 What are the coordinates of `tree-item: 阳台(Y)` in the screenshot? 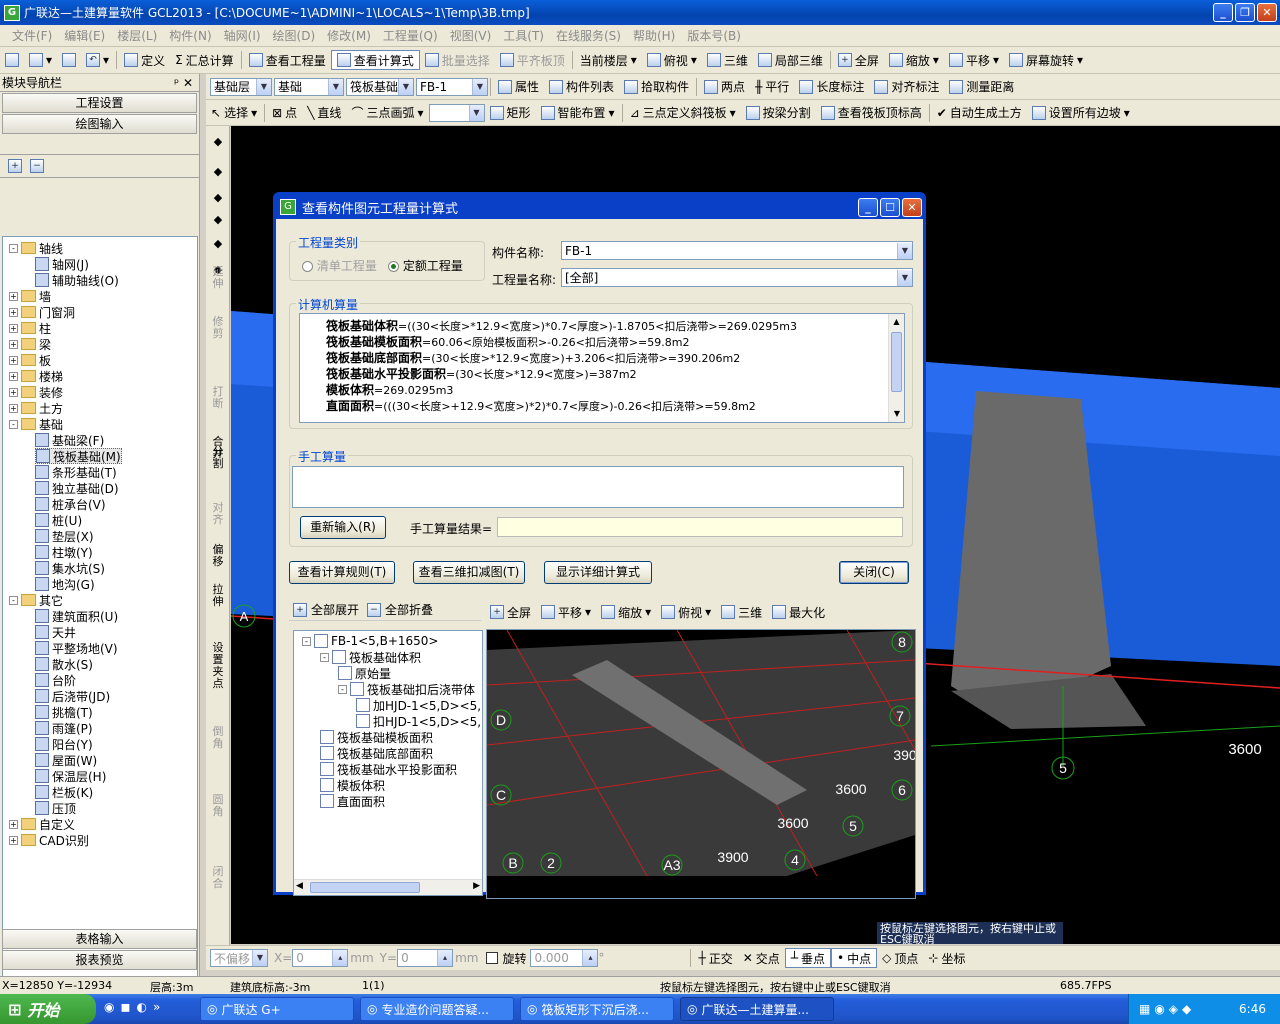 It's located at (64, 744).